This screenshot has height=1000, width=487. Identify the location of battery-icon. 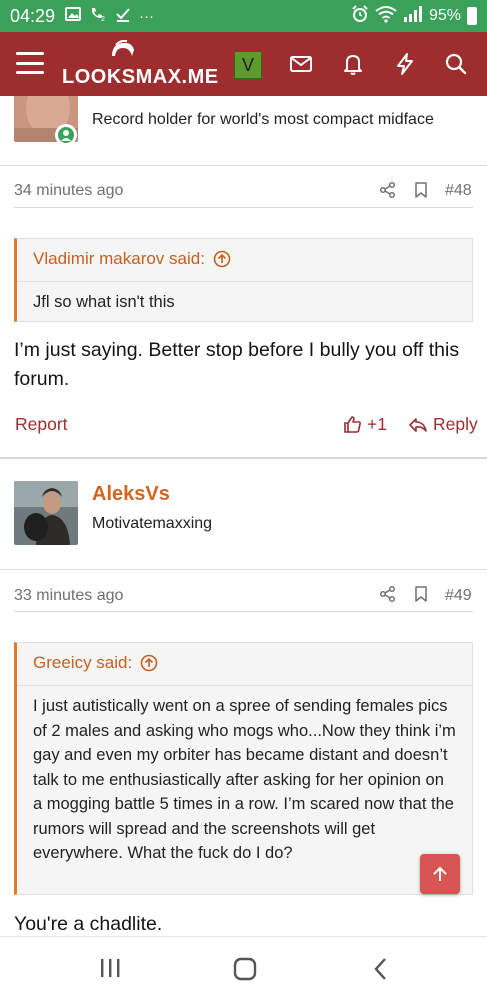
(472, 16).